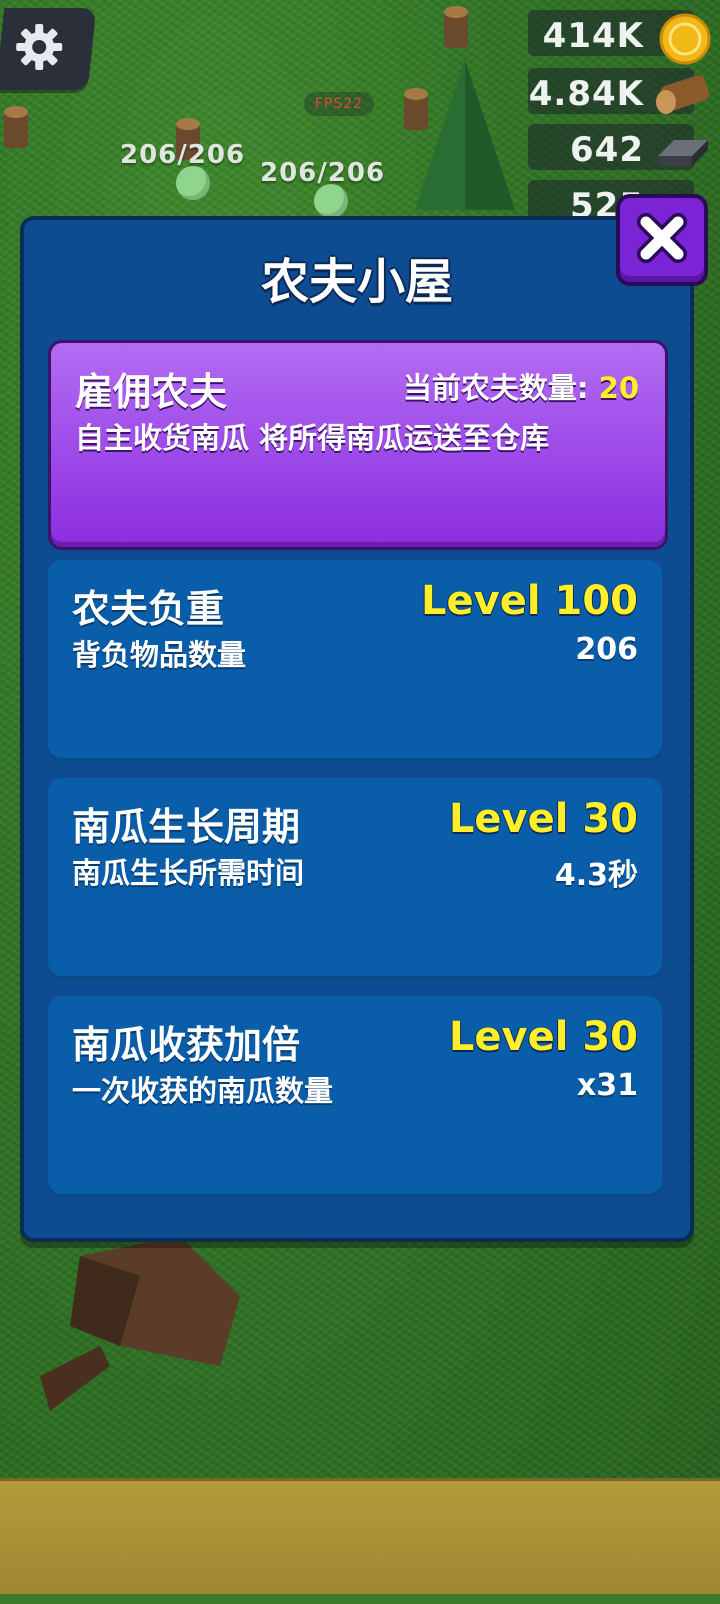 The width and height of the screenshot is (720, 1604). What do you see at coordinates (186, 827) in the screenshot?
I see `upgrade-title: 南瓜生长周期` at bounding box center [186, 827].